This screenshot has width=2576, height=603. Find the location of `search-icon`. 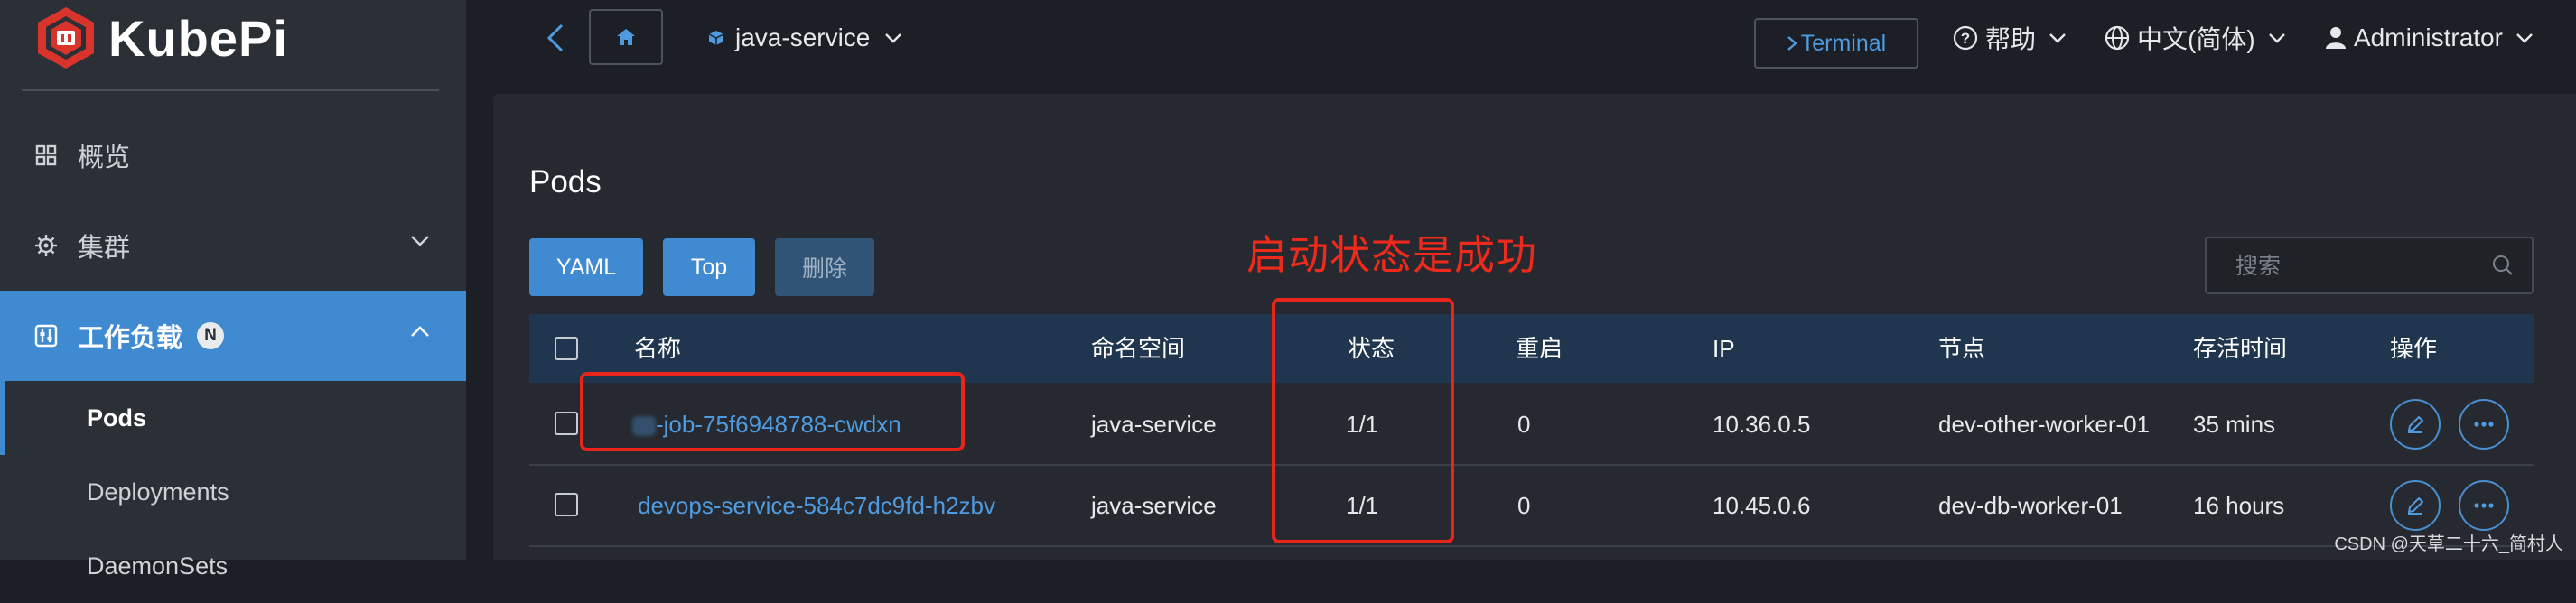

search-icon is located at coordinates (2503, 266).